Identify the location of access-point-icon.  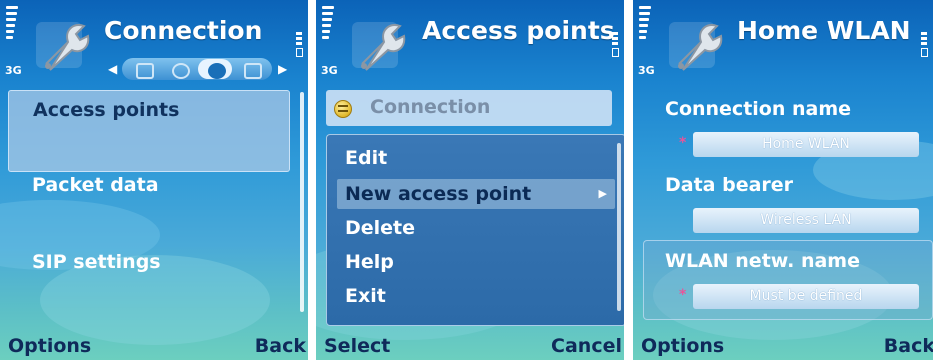
(343, 109).